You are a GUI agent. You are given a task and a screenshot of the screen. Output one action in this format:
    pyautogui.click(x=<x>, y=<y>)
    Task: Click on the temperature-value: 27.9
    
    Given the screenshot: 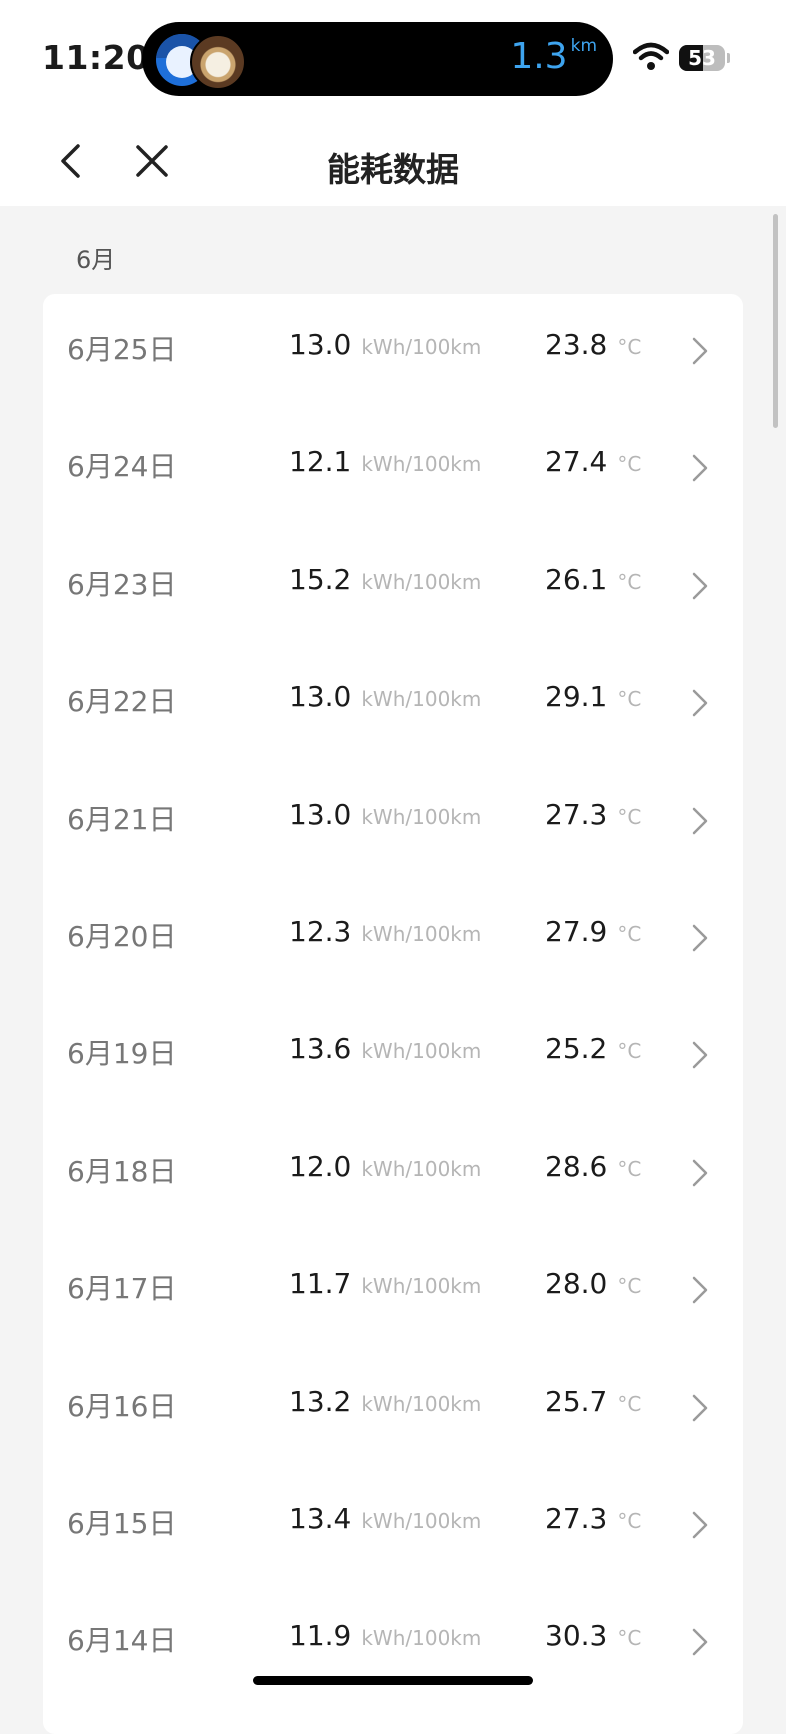 What is the action you would take?
    pyautogui.click(x=576, y=931)
    